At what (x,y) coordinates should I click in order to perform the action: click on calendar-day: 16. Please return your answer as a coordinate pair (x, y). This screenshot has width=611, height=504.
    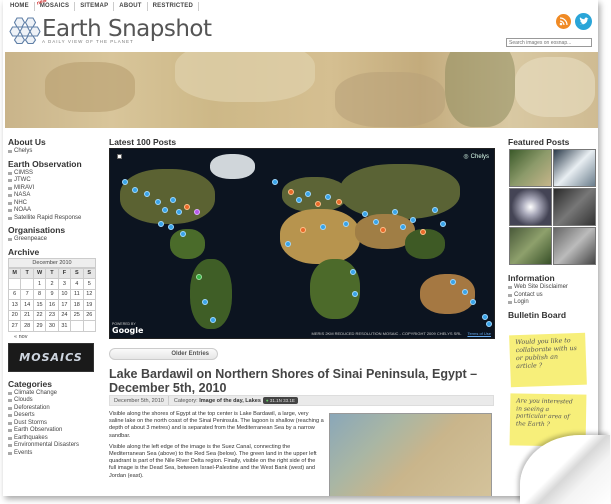
    Looking at the image, I should click on (52, 305).